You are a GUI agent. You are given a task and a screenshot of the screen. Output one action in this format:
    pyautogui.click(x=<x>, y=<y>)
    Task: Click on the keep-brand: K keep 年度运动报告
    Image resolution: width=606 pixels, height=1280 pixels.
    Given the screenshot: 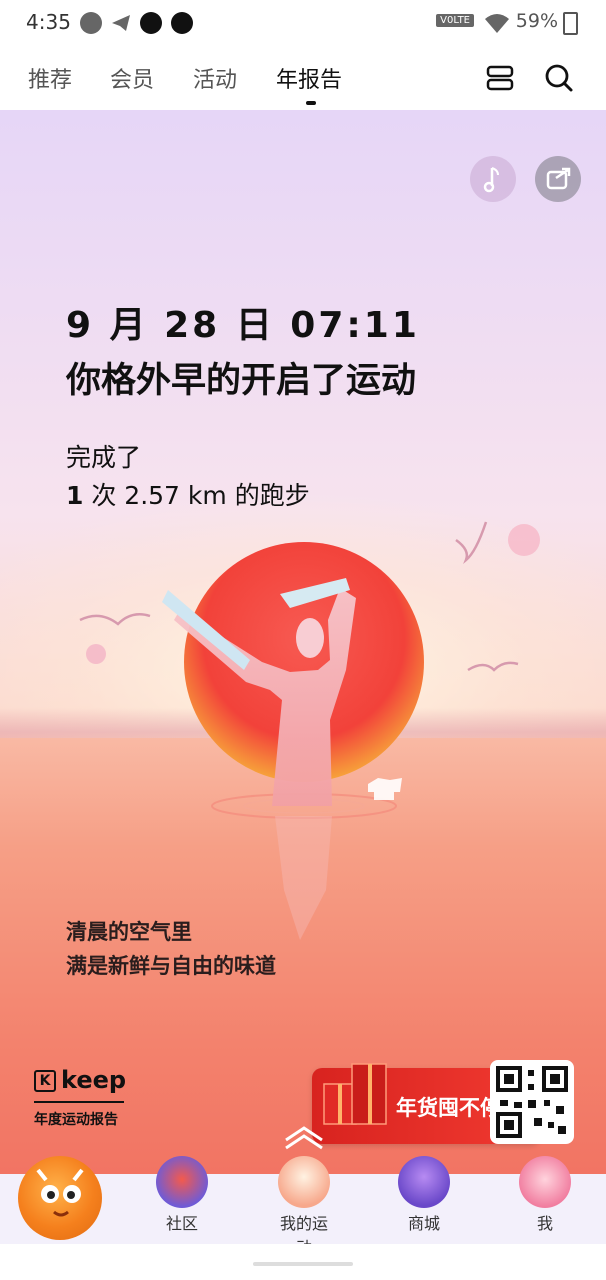 What is the action you would take?
    pyautogui.click(x=80, y=1097)
    